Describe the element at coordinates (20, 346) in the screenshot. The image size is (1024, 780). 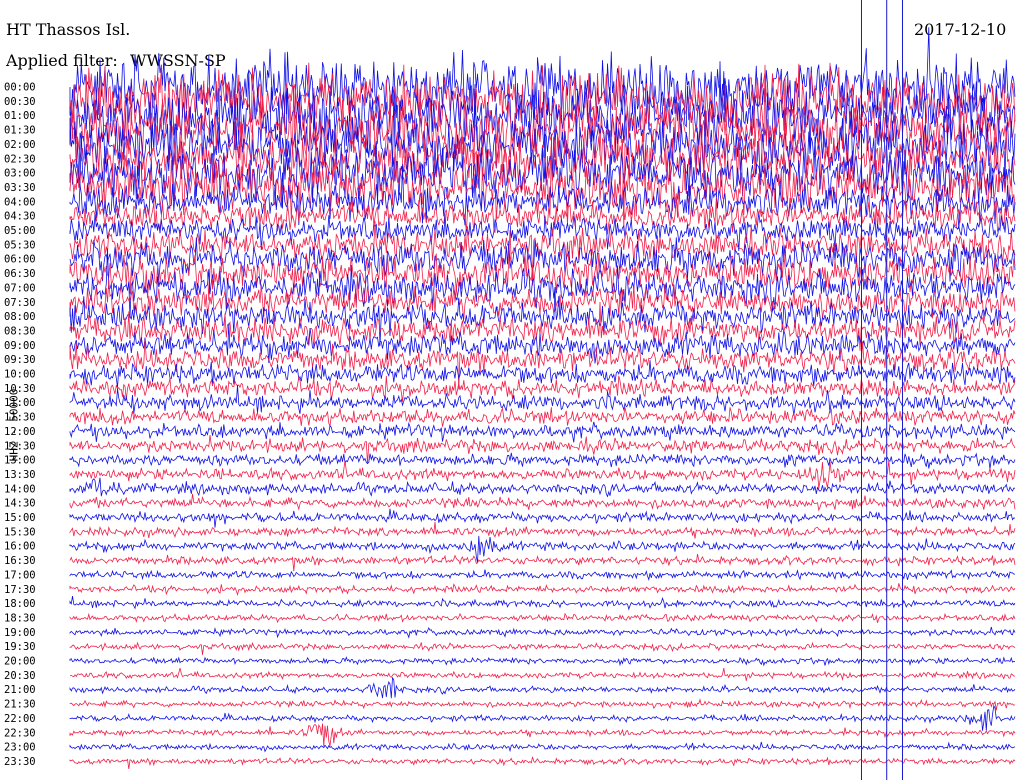
I see `tick-label-0900: 09:00` at that location.